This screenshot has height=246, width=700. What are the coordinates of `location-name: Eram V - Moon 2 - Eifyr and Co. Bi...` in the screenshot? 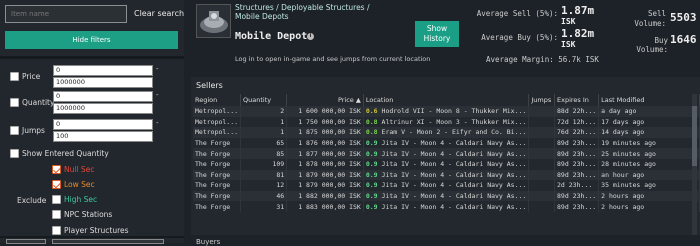 It's located at (454, 132).